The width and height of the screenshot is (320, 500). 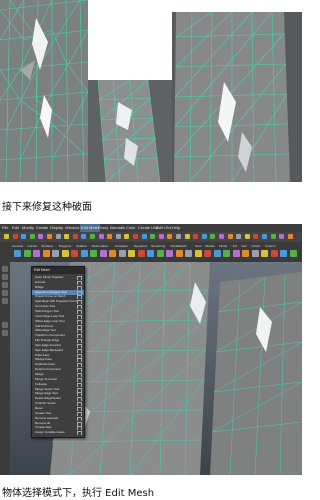 What do you see at coordinates (28, 228) in the screenshot?
I see `menu-modify: Modify` at bounding box center [28, 228].